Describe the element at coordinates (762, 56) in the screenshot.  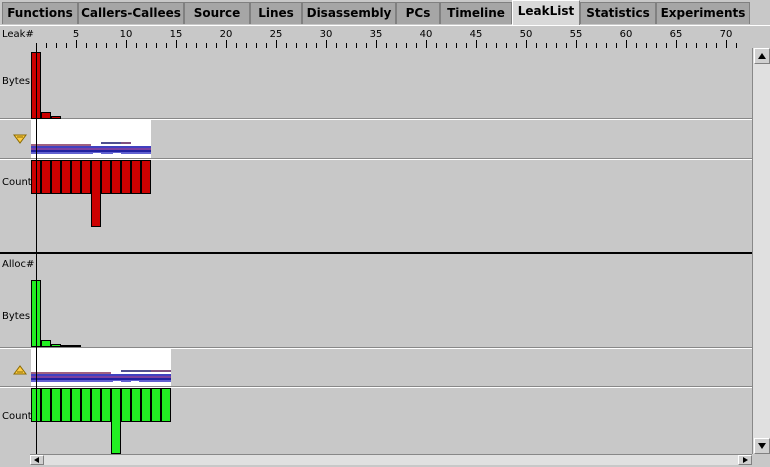
I see `scroll-up-icon` at that location.